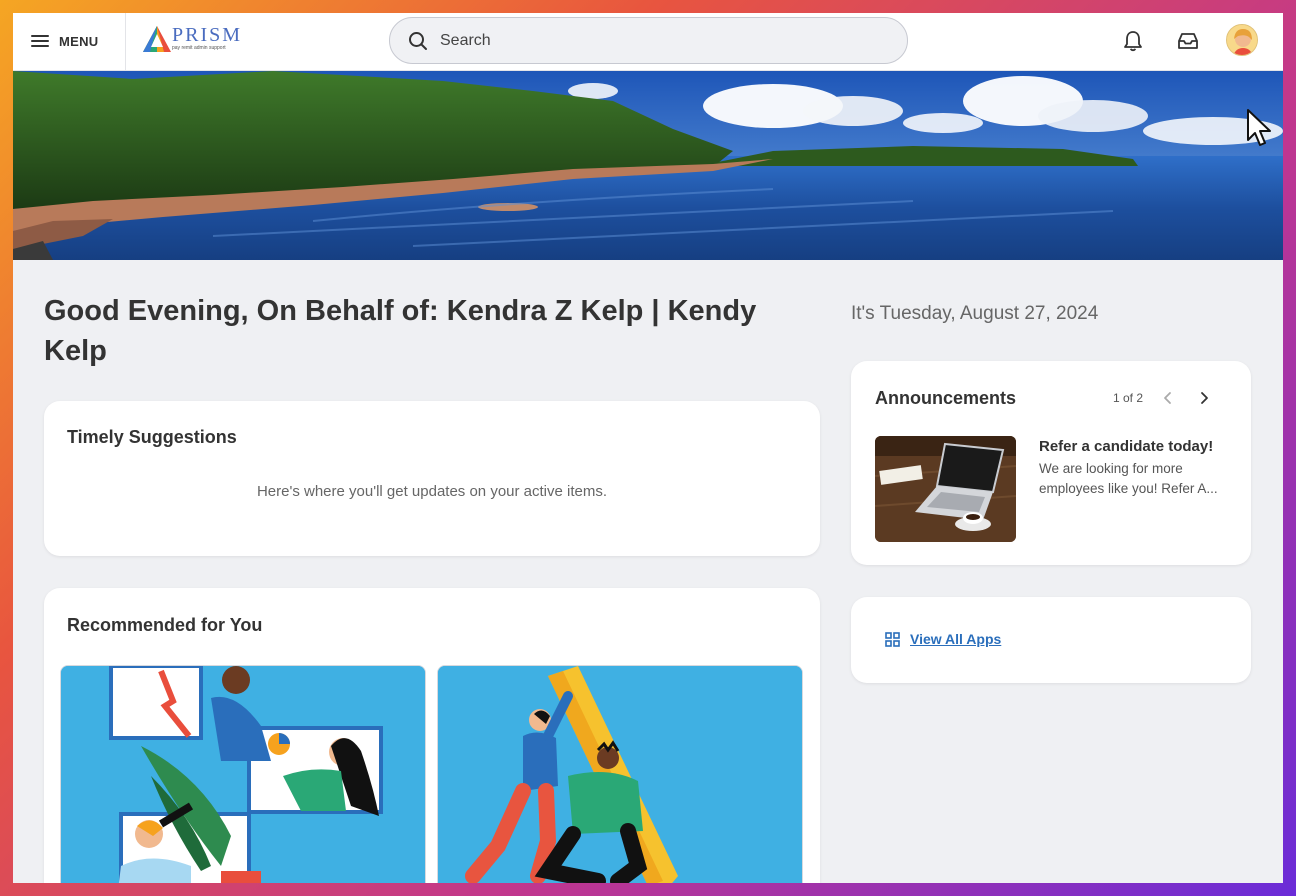 This screenshot has height=896, width=1296. I want to click on bell-icon, so click(1133, 41).